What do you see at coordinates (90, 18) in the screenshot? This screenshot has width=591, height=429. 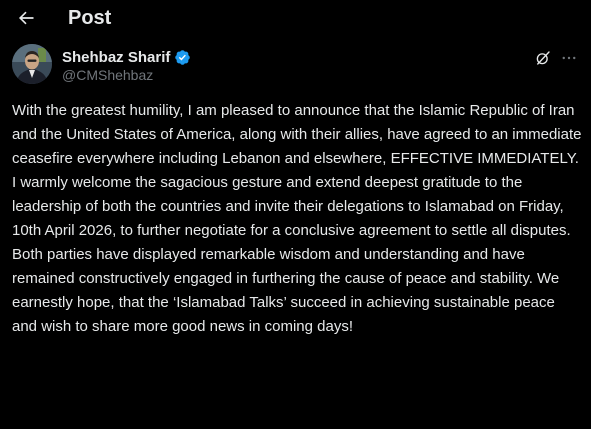 I see `page-title: Post` at bounding box center [90, 18].